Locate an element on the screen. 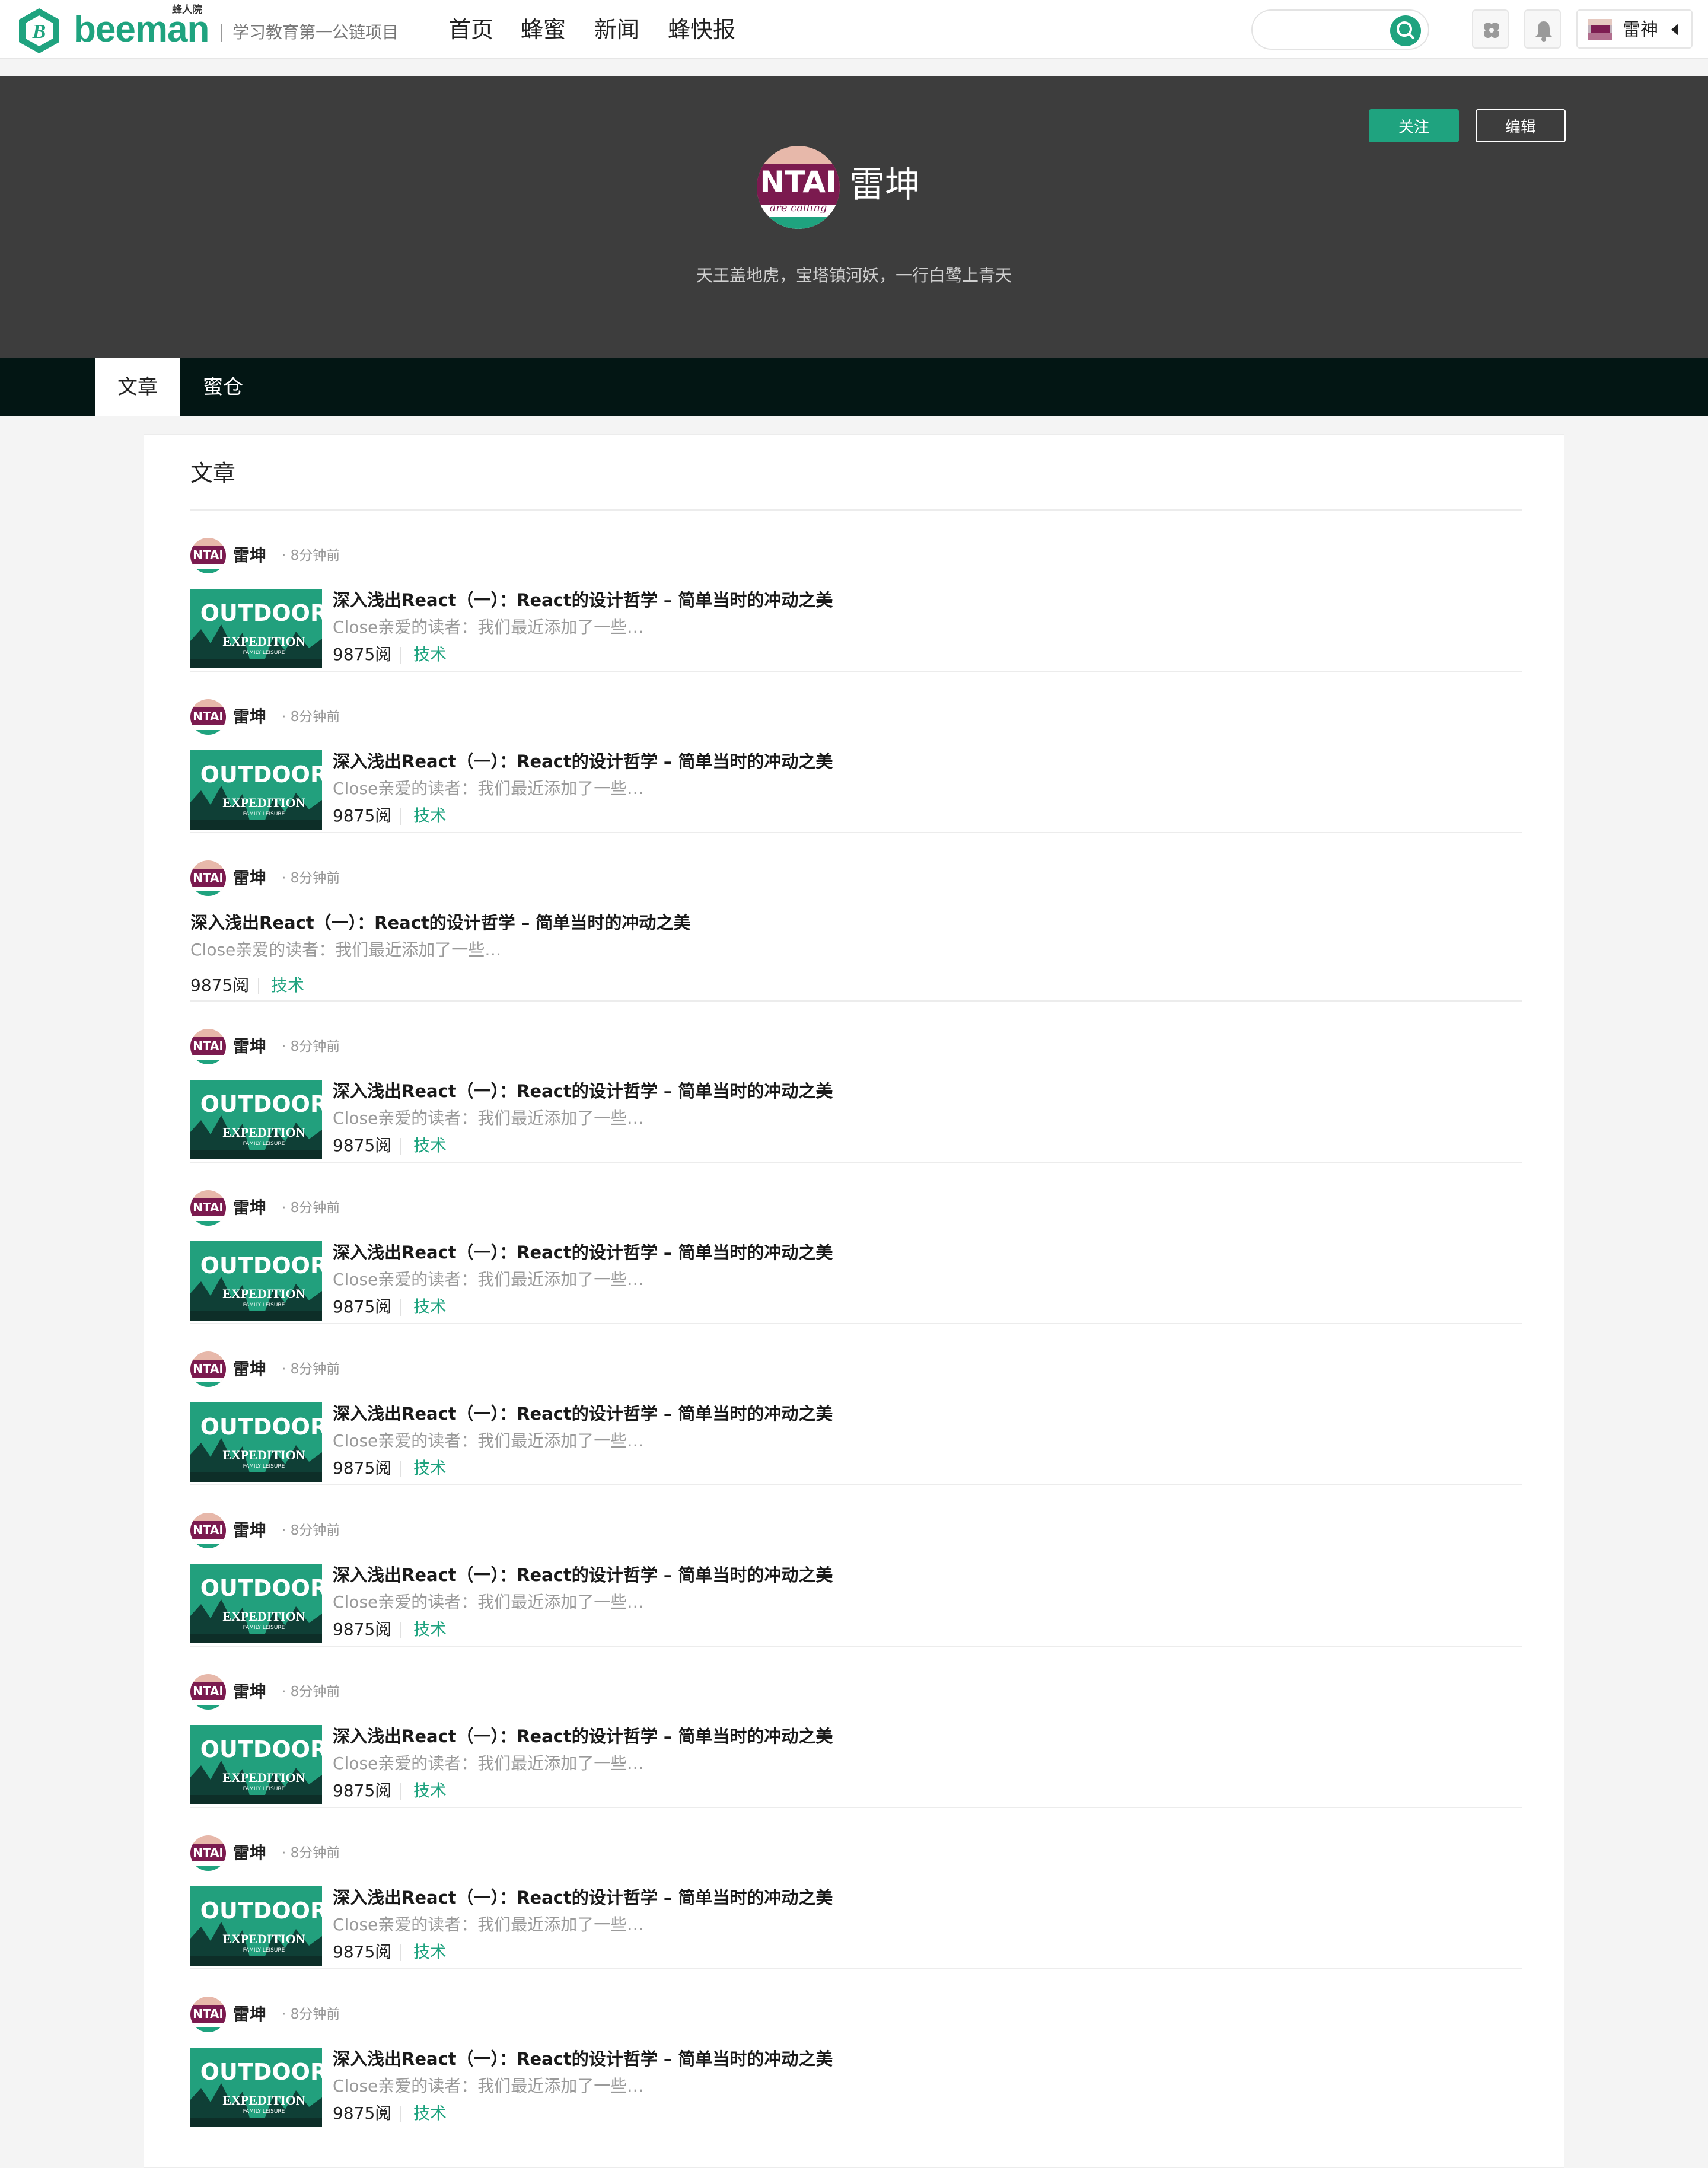  user-menu-button: 雷神 is located at coordinates (1634, 29).